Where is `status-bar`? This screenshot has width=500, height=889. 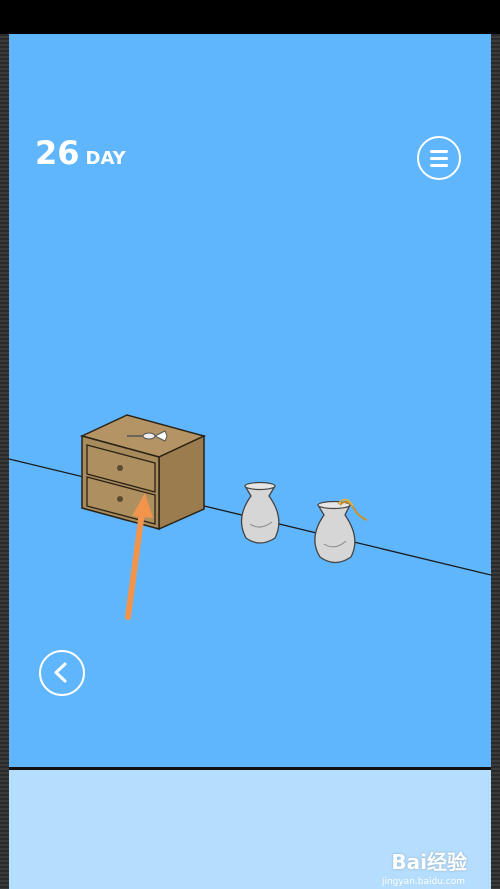 status-bar is located at coordinates (250, 17).